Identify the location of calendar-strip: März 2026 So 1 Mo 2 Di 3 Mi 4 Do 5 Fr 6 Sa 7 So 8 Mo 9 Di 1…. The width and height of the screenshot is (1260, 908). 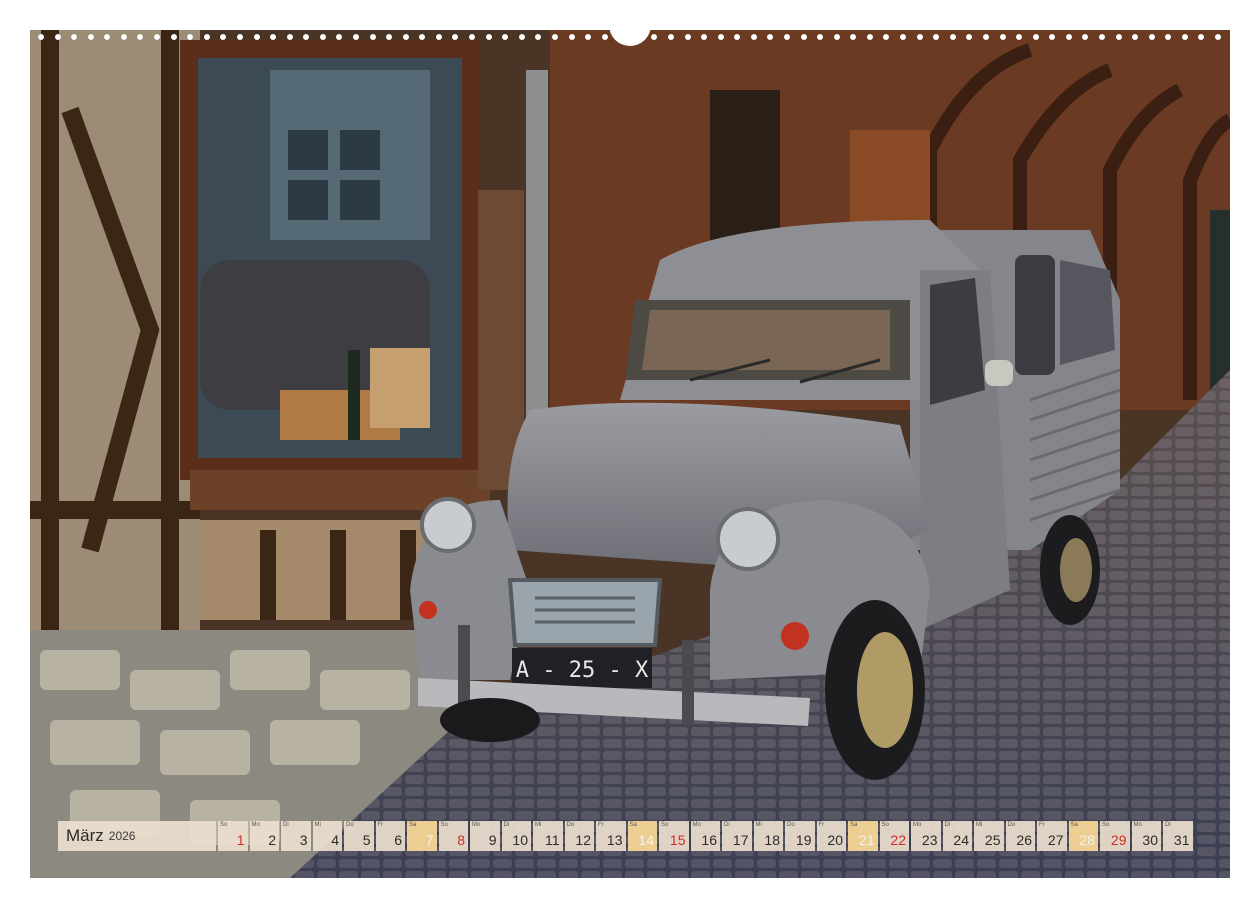
(625, 836).